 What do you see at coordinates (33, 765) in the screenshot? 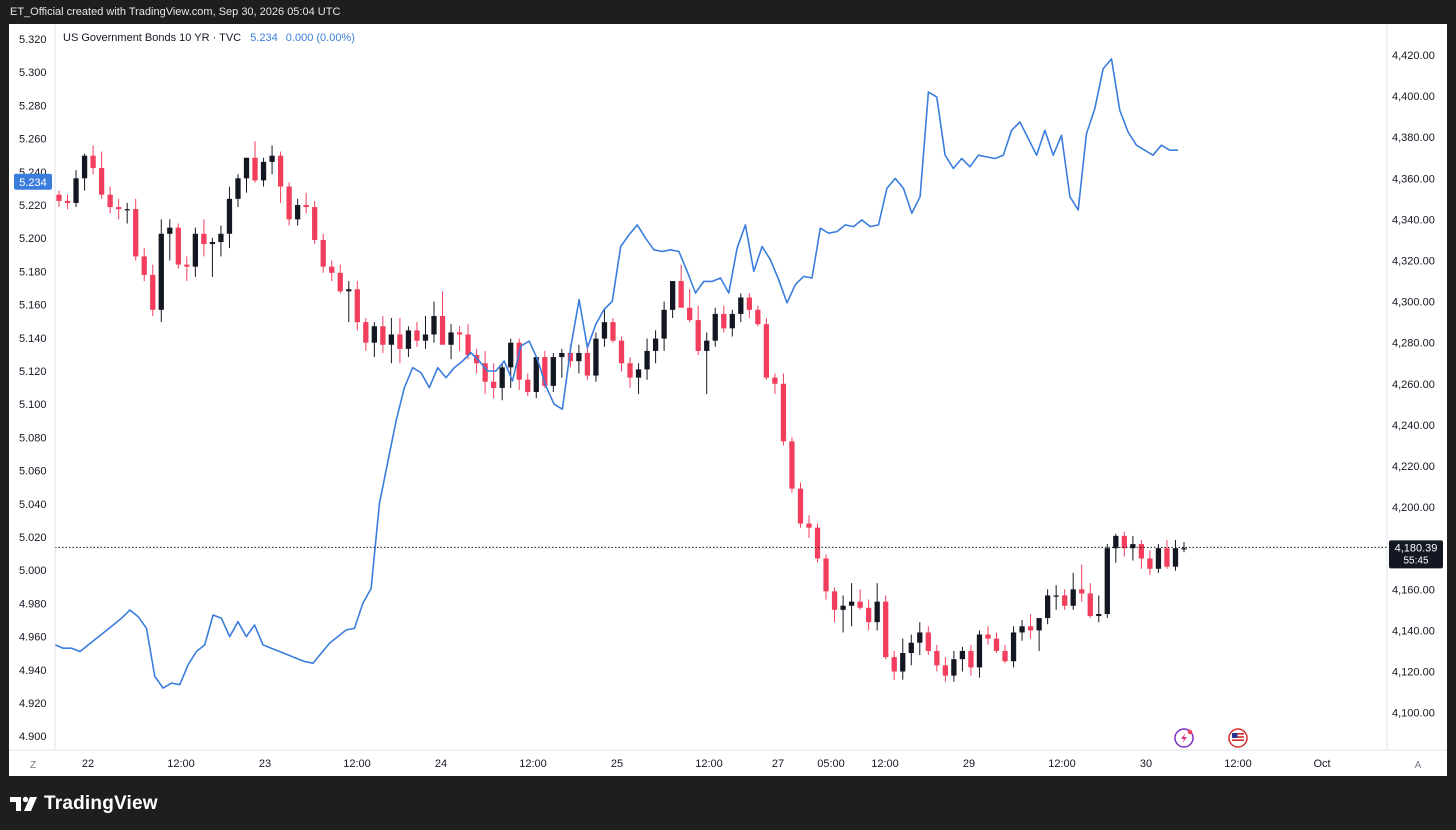
I see `time-axis-corner-left: Z` at bounding box center [33, 765].